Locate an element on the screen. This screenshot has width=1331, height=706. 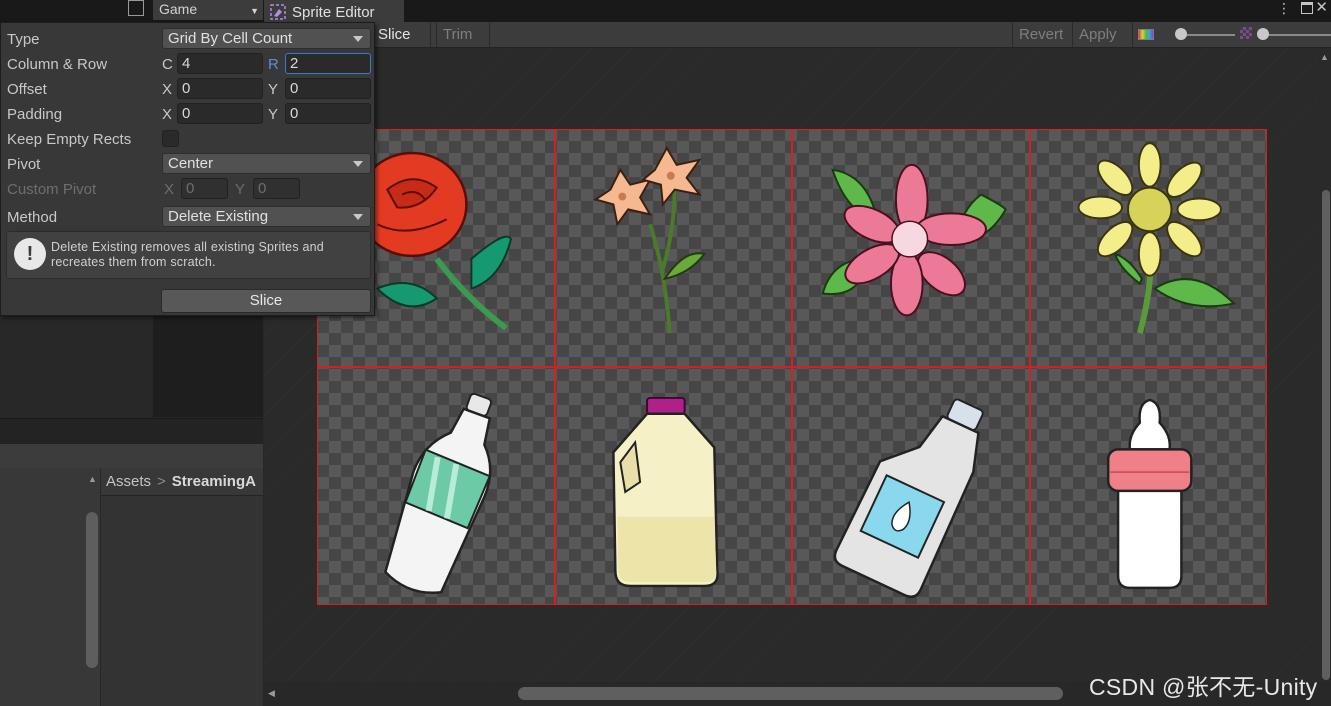
keep-empty-rects-label: Keep Empty Rects is located at coordinates (69, 139).